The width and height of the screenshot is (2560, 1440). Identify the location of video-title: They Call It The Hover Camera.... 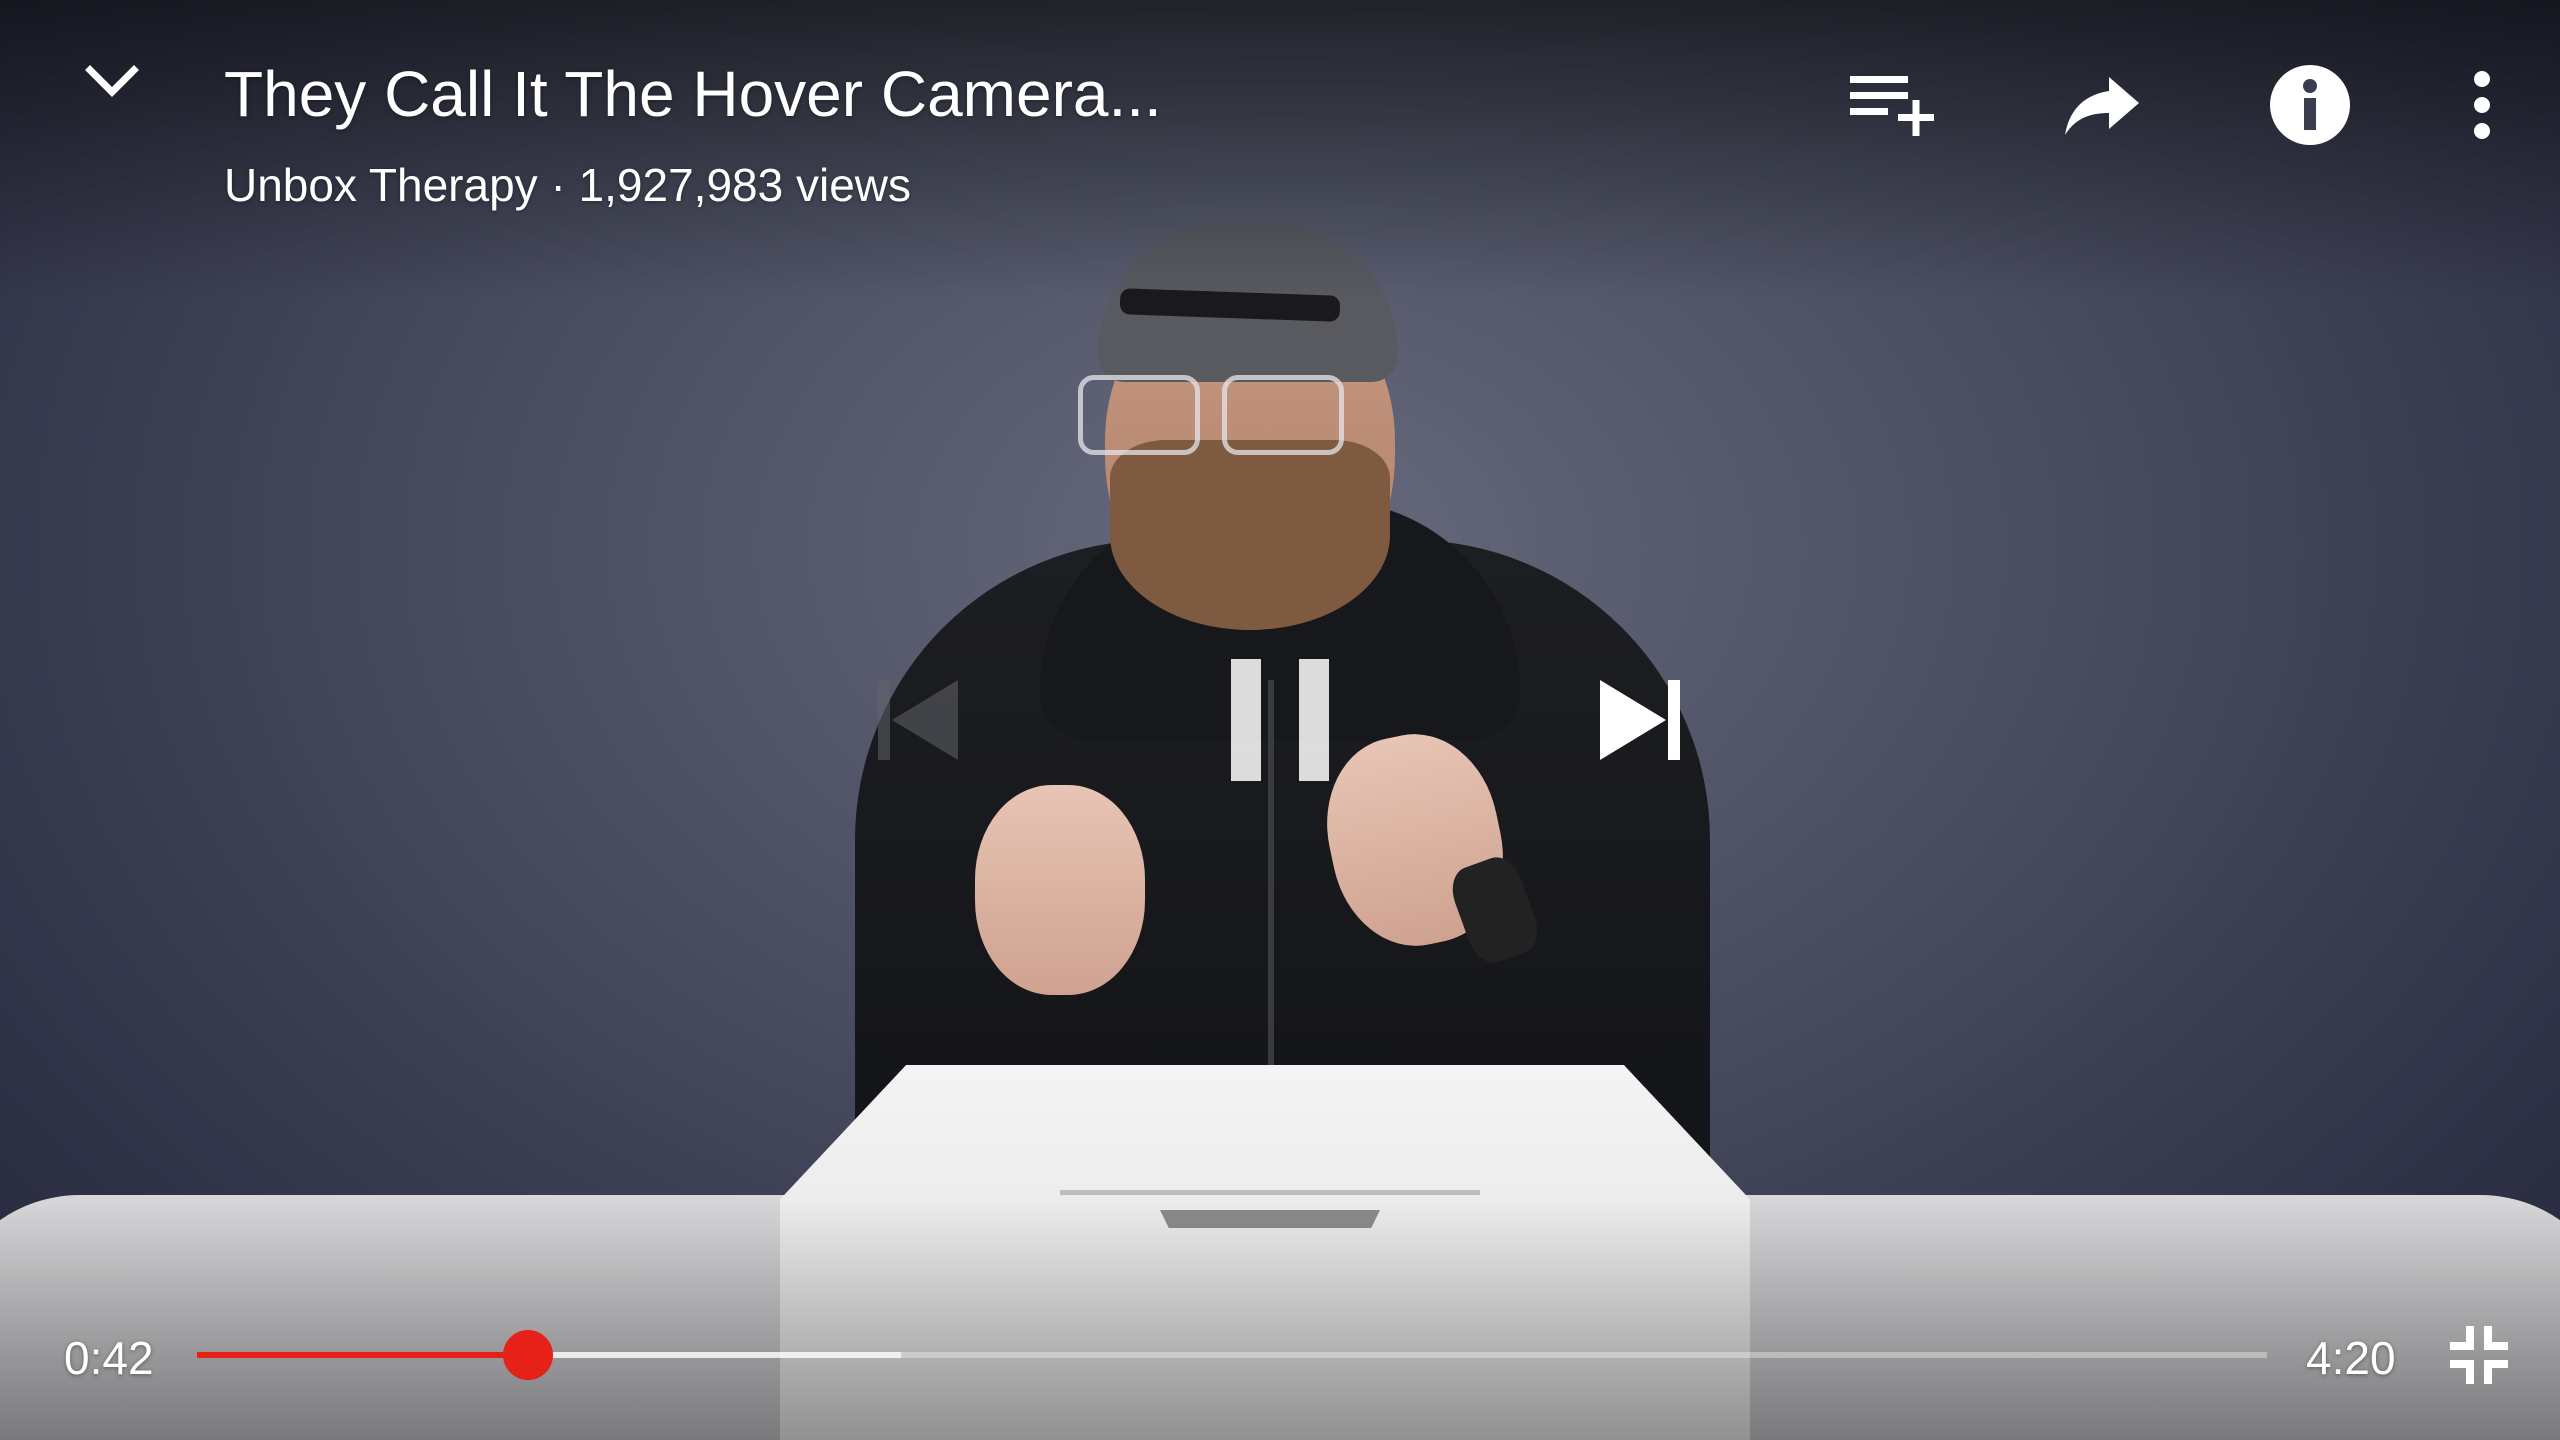
(693, 94).